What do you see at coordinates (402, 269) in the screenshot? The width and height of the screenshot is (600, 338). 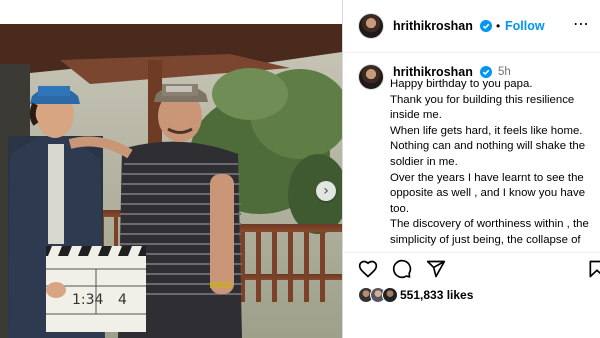 I see `comment-icon` at bounding box center [402, 269].